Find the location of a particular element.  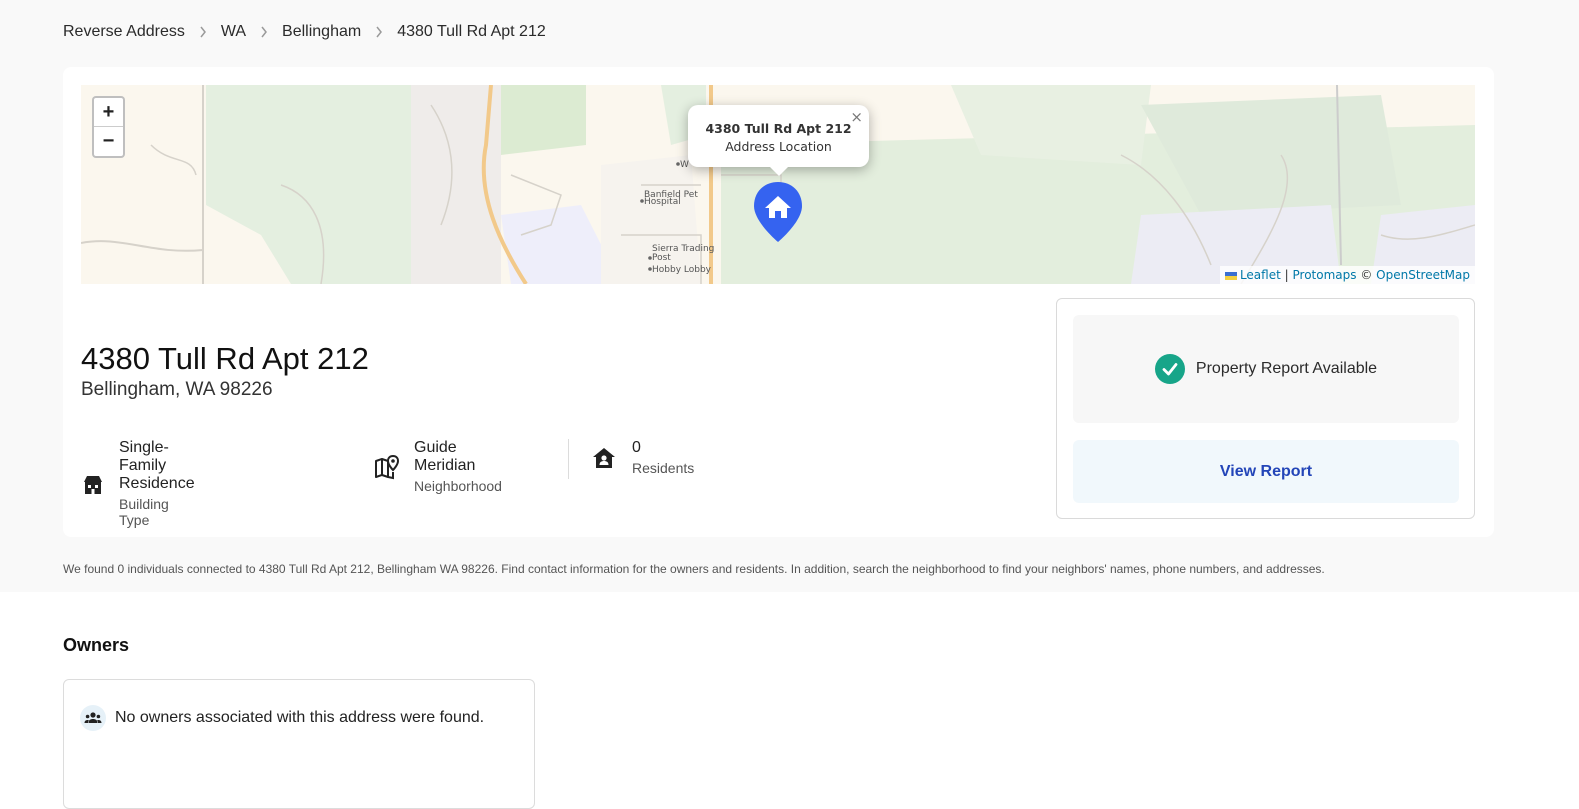

house-user-icon is located at coordinates (604, 458).